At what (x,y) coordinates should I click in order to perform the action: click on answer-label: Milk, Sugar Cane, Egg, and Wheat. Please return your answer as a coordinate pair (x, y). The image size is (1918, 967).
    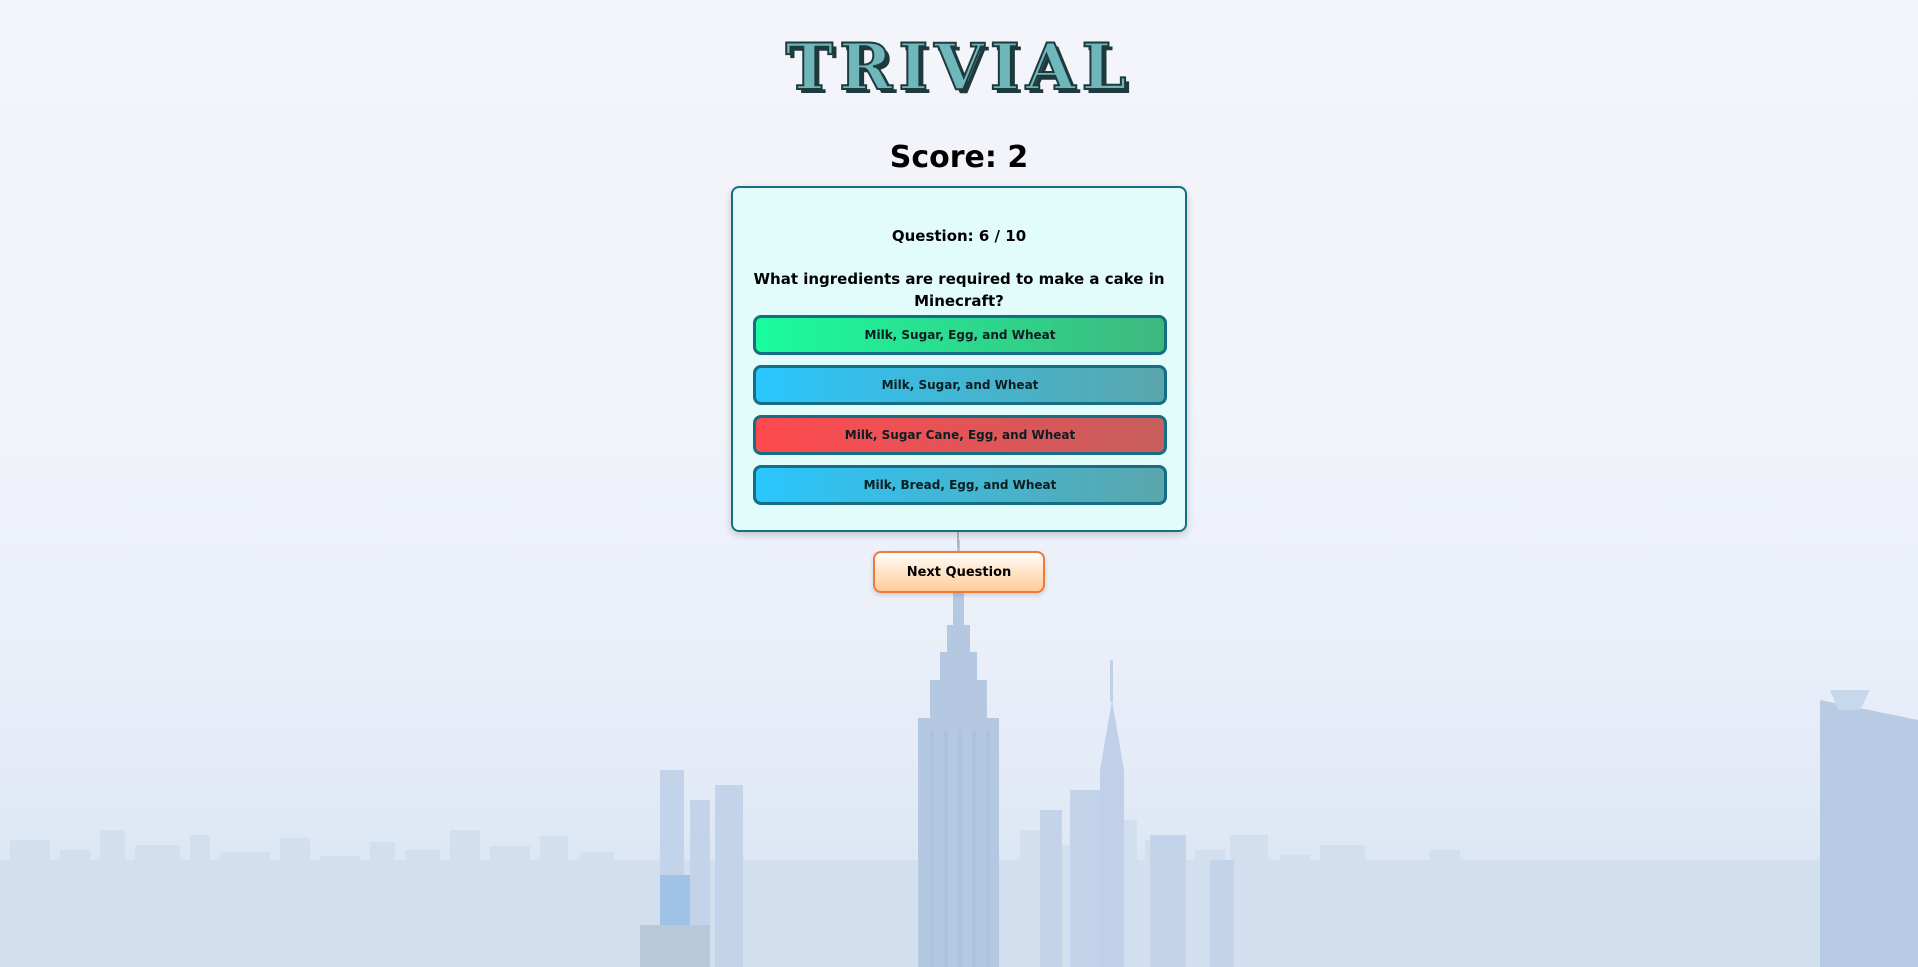
    Looking at the image, I should click on (960, 435).